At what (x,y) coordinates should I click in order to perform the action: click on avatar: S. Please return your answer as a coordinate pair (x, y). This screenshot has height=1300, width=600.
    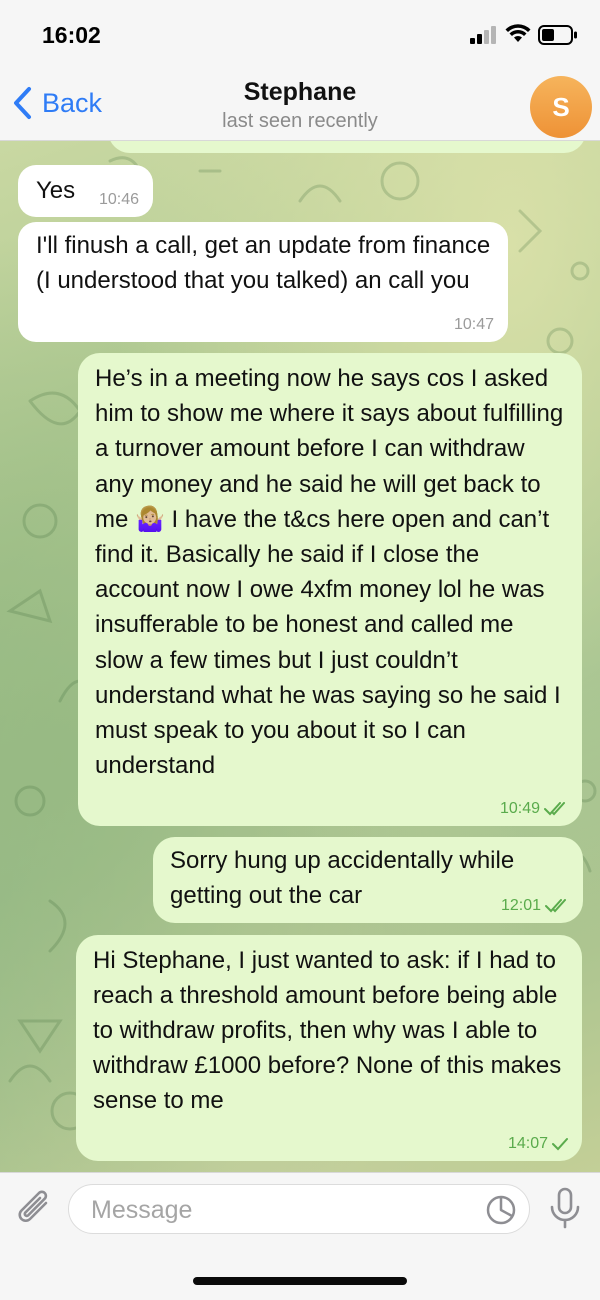
    Looking at the image, I should click on (561, 107).